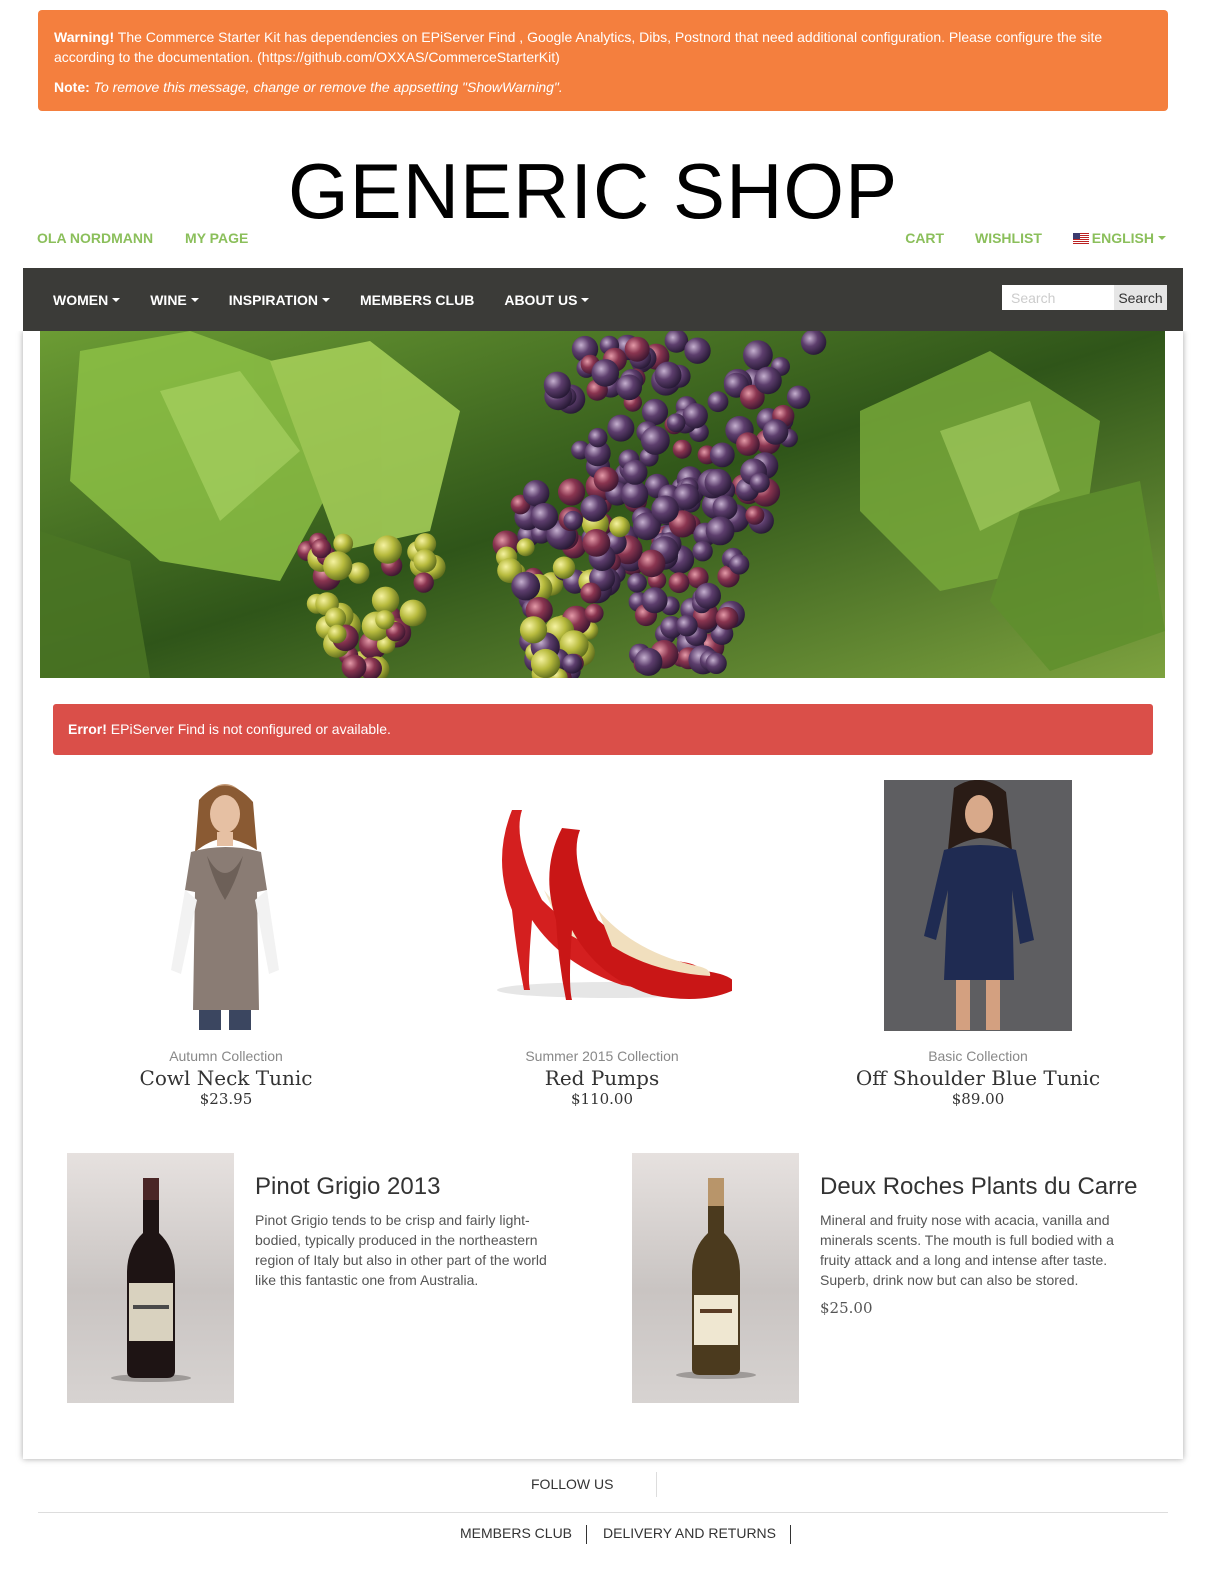 This screenshot has width=1216, height=1582. Describe the element at coordinates (602, 1056) in the screenshot. I see `product-collection: Summer 2015 Collection` at that location.